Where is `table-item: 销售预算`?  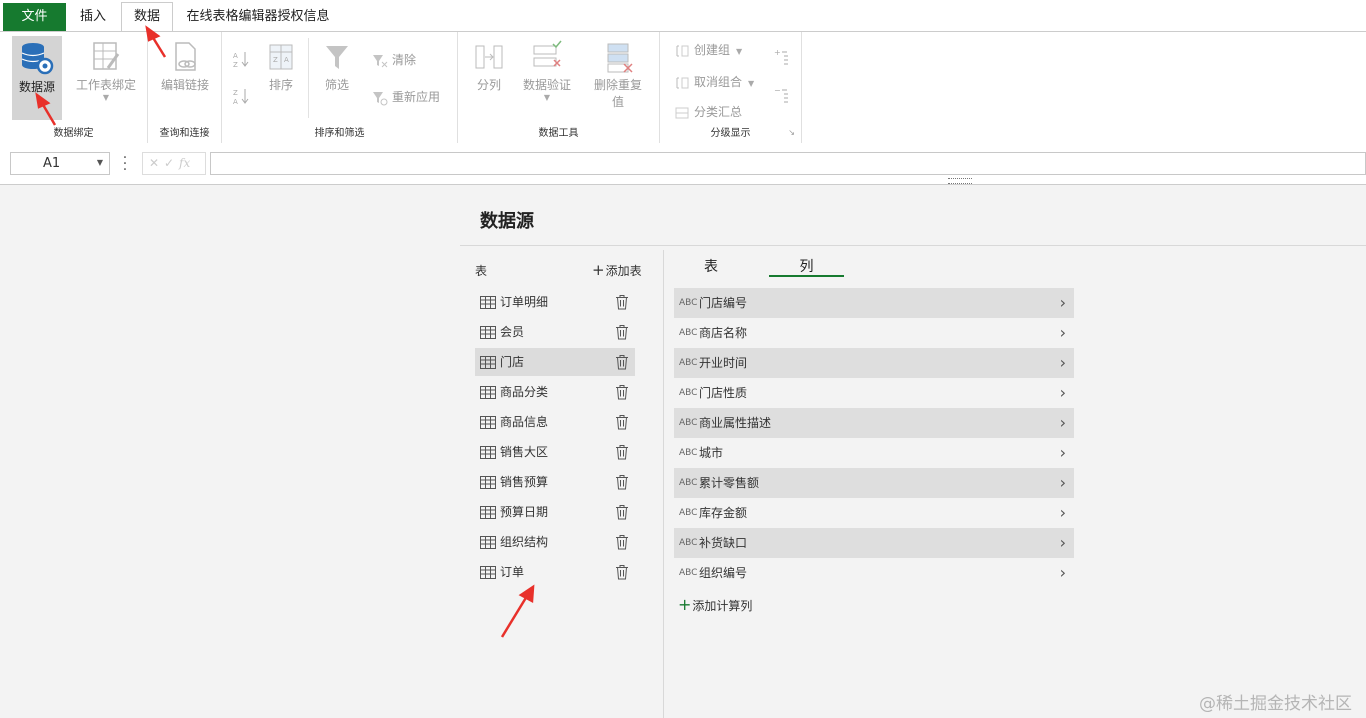
table-item: 销售预算 is located at coordinates (555, 482).